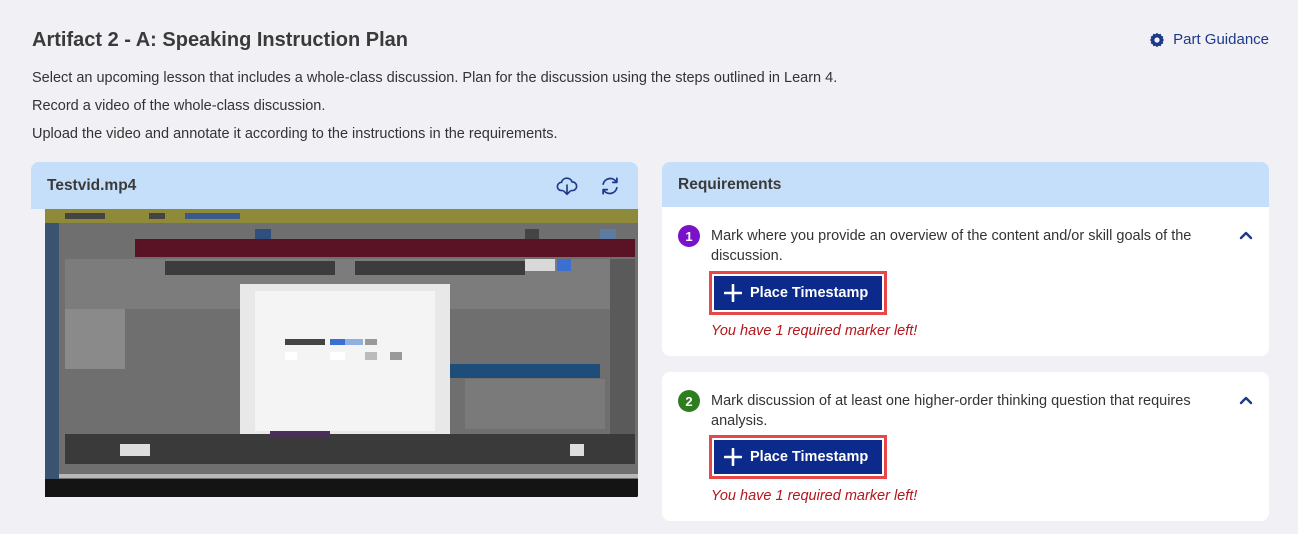 The image size is (1298, 534). Describe the element at coordinates (1221, 39) in the screenshot. I see `part-guidance-label: Part Guidance` at that location.